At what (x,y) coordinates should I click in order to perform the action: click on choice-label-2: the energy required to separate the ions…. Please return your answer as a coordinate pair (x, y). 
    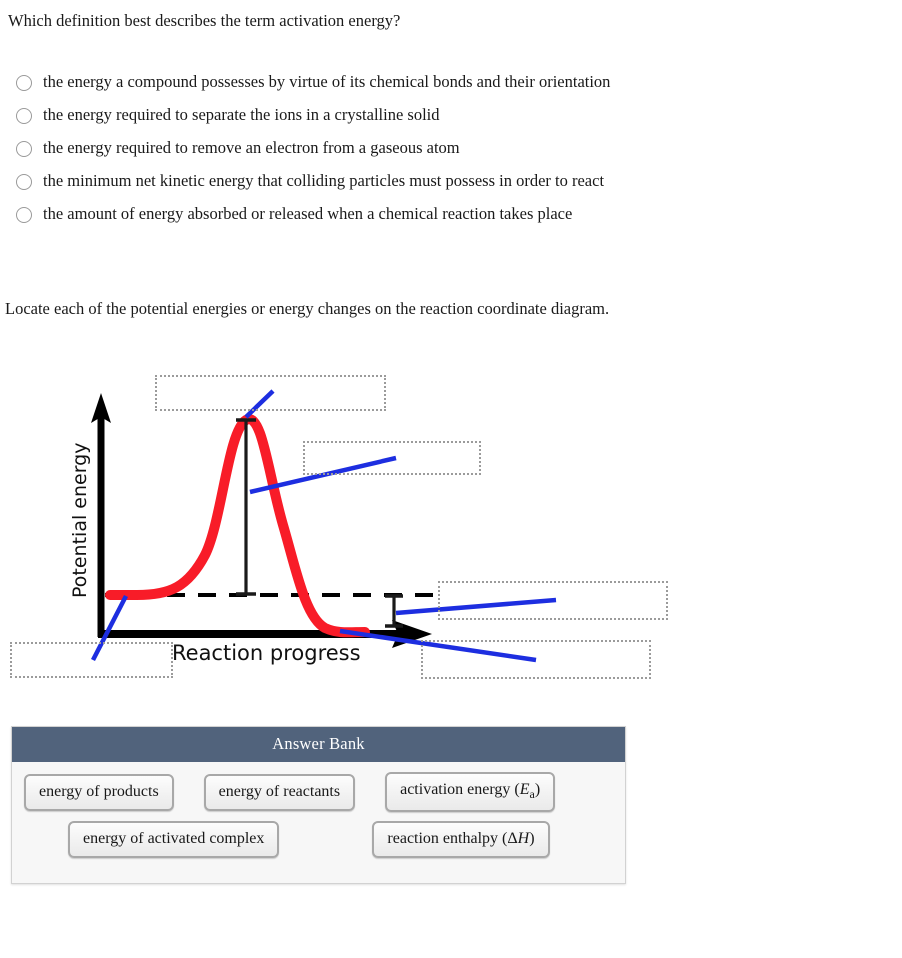
    Looking at the image, I should click on (241, 115).